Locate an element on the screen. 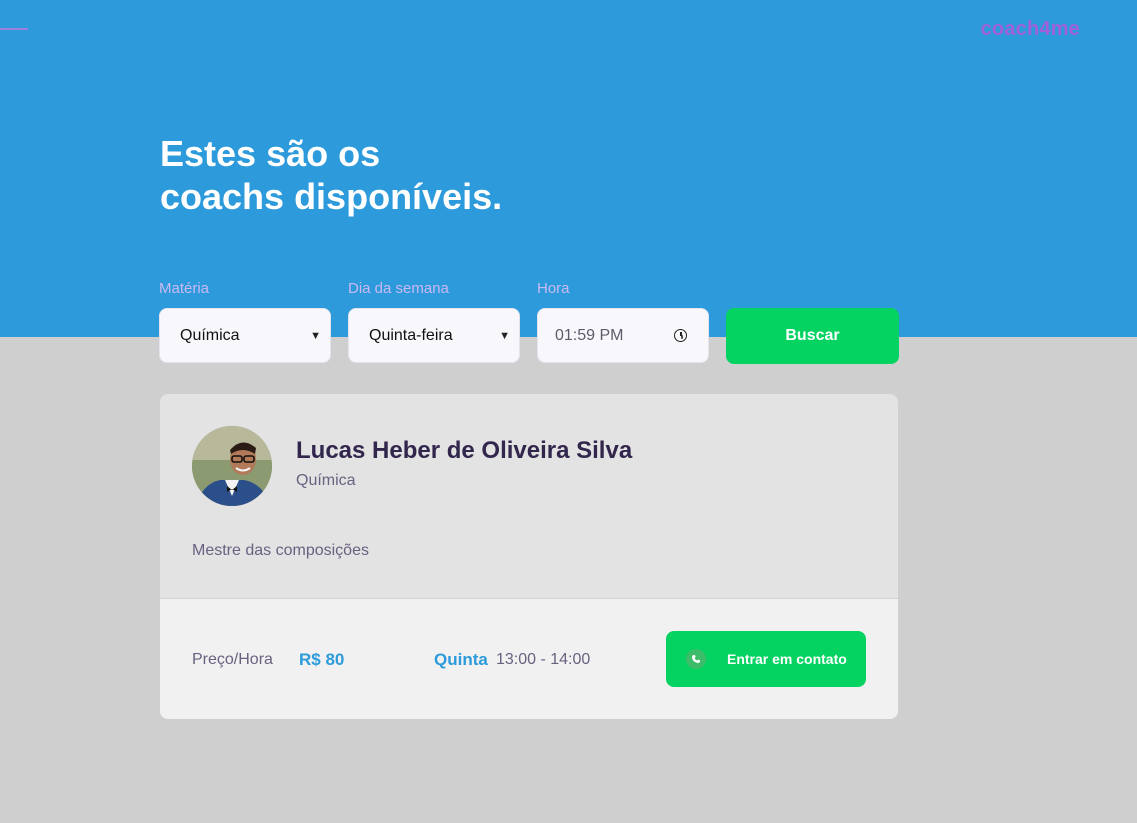 This screenshot has height=823, width=1137. title-line-1: Estes são os is located at coordinates (270, 153).